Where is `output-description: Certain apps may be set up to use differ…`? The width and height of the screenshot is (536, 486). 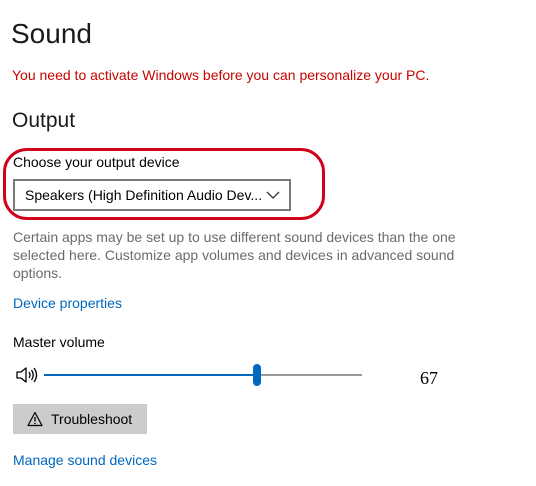
output-description: Certain apps may be set up to use differ… is located at coordinates (234, 255).